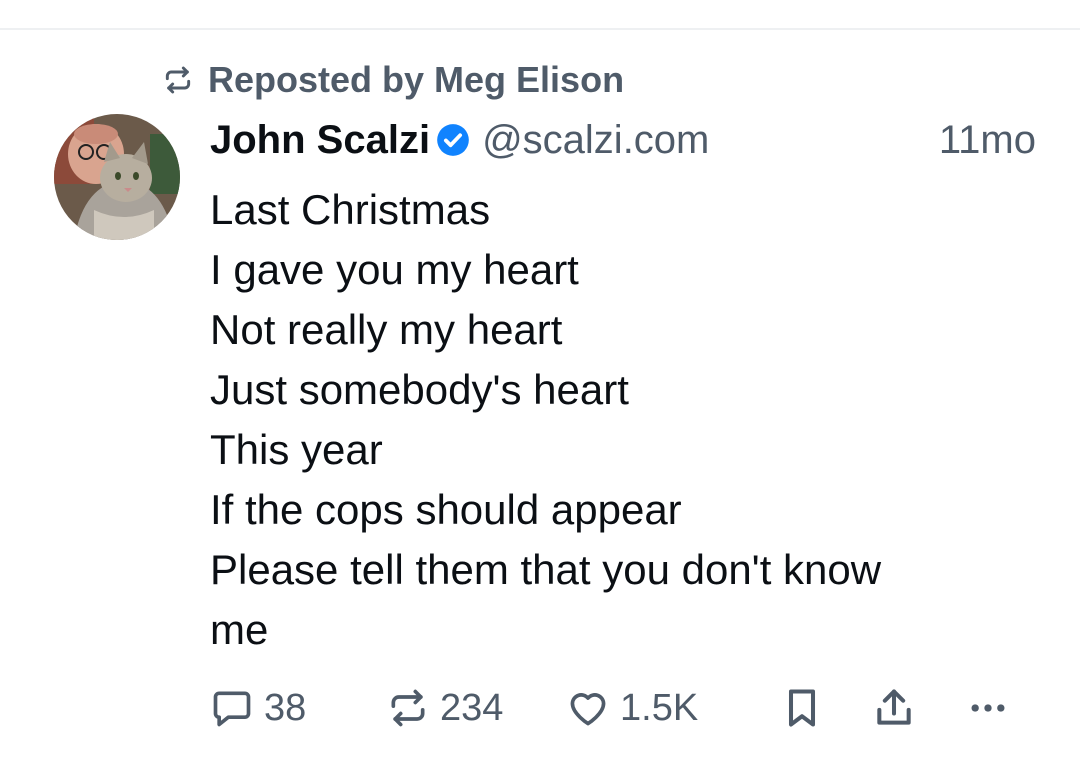 This screenshot has width=1080, height=764. What do you see at coordinates (416, 79) in the screenshot?
I see `repost-label: Reposted by Meg Elison` at bounding box center [416, 79].